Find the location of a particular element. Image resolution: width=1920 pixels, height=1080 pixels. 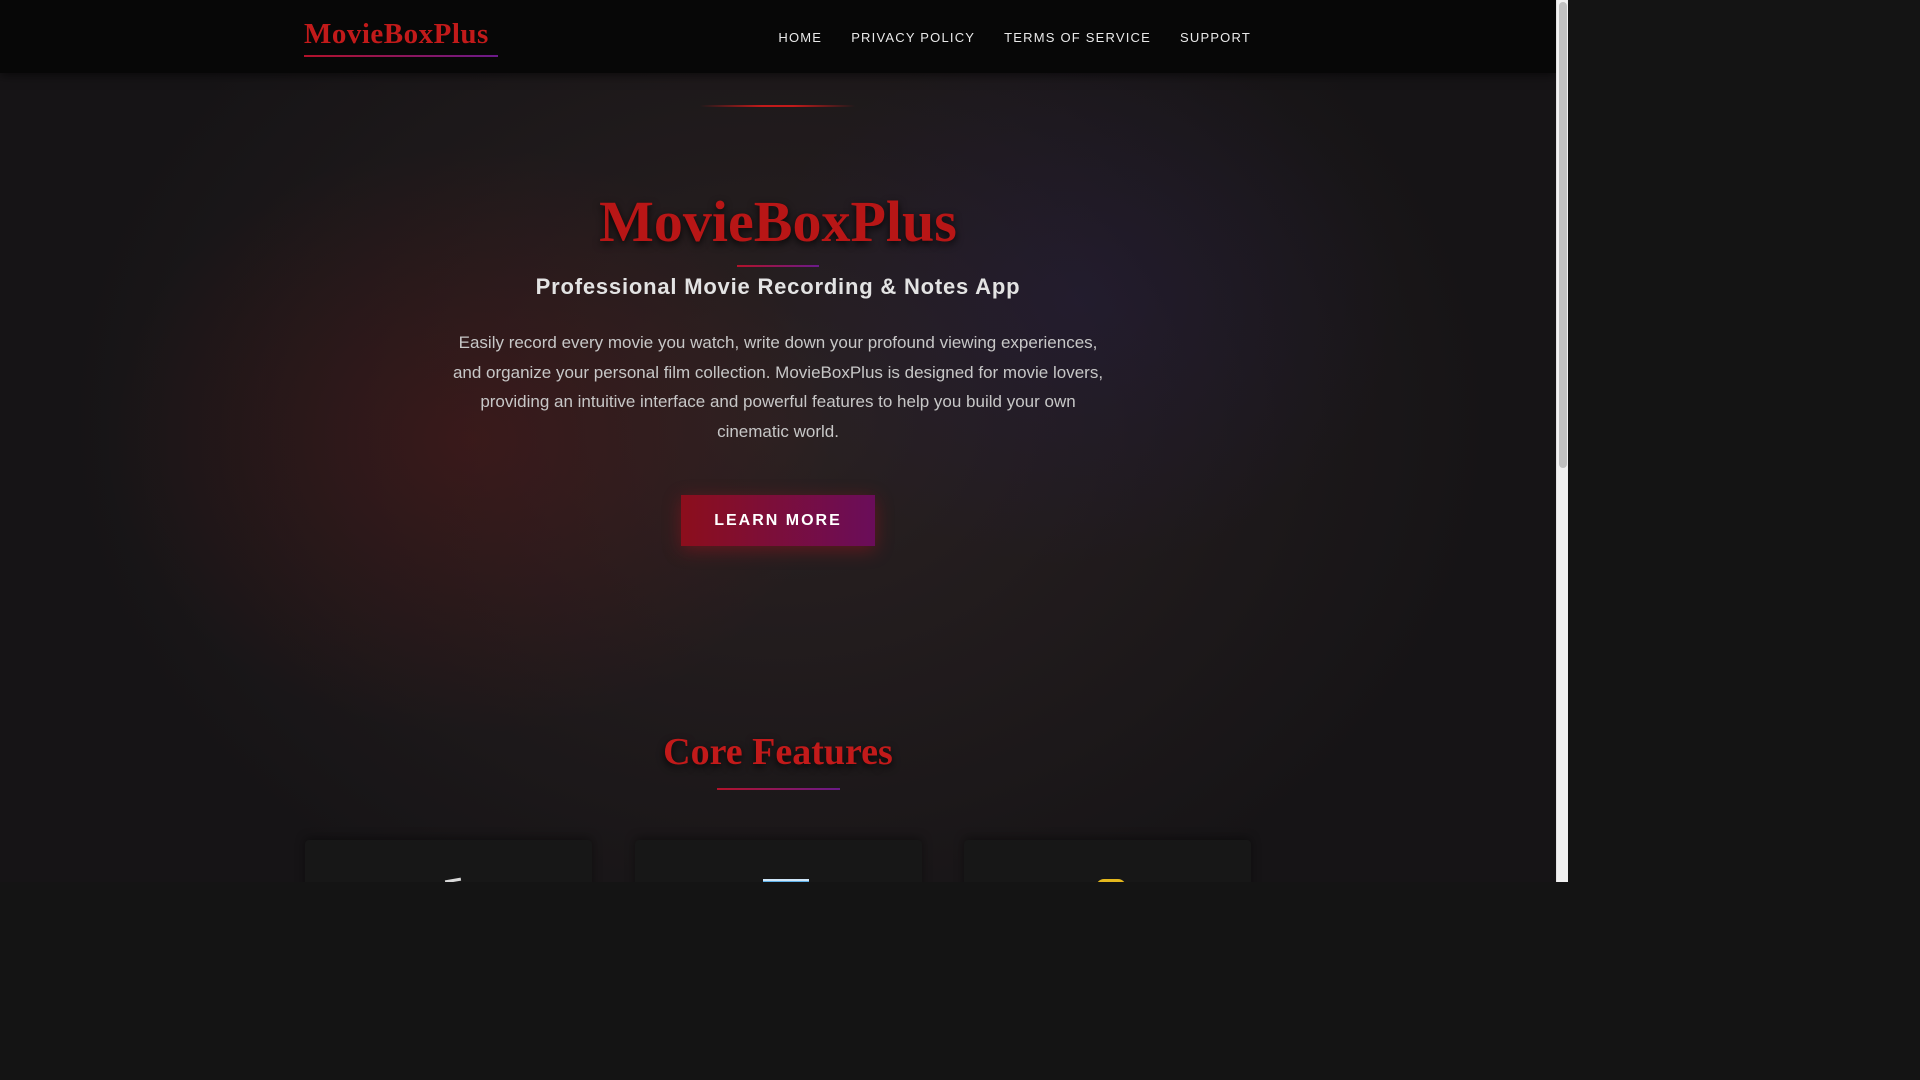

clapperboard-icon is located at coordinates (449, 880).